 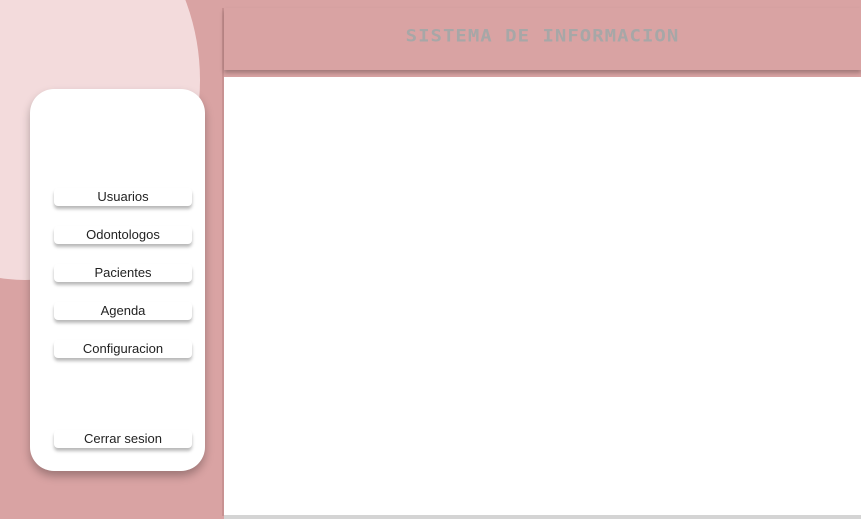 I want to click on bottom-border, so click(x=542, y=517).